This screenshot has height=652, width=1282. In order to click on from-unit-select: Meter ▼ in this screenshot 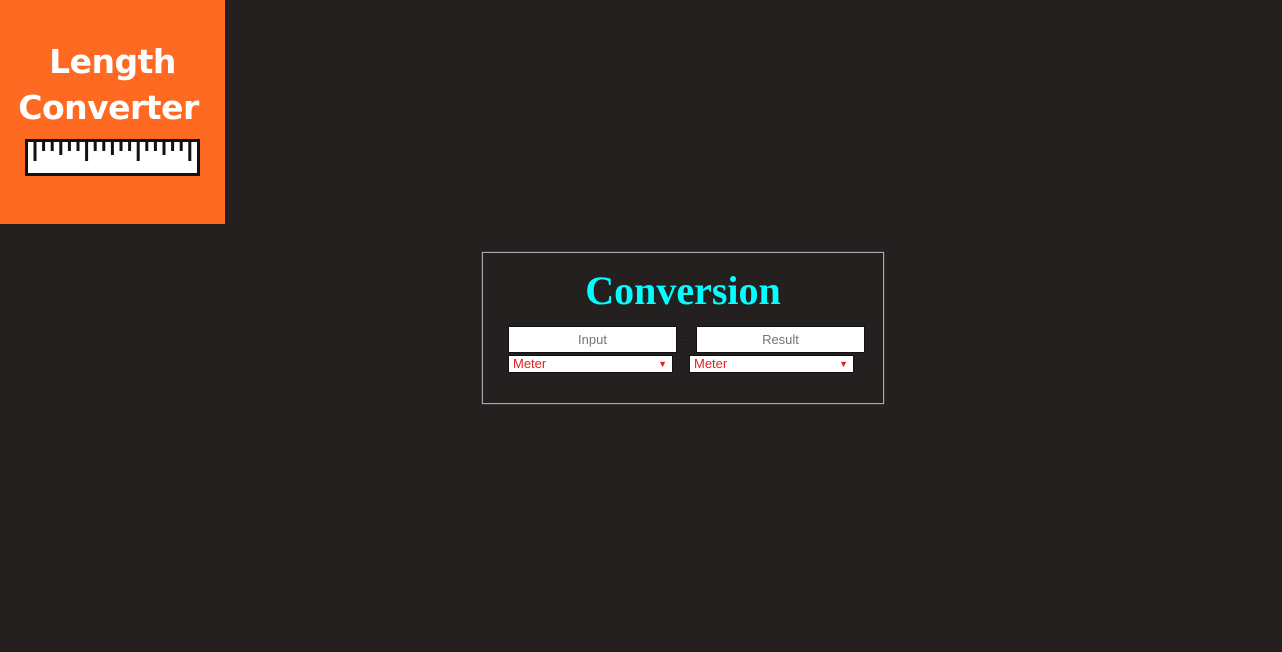, I will do `click(590, 364)`.